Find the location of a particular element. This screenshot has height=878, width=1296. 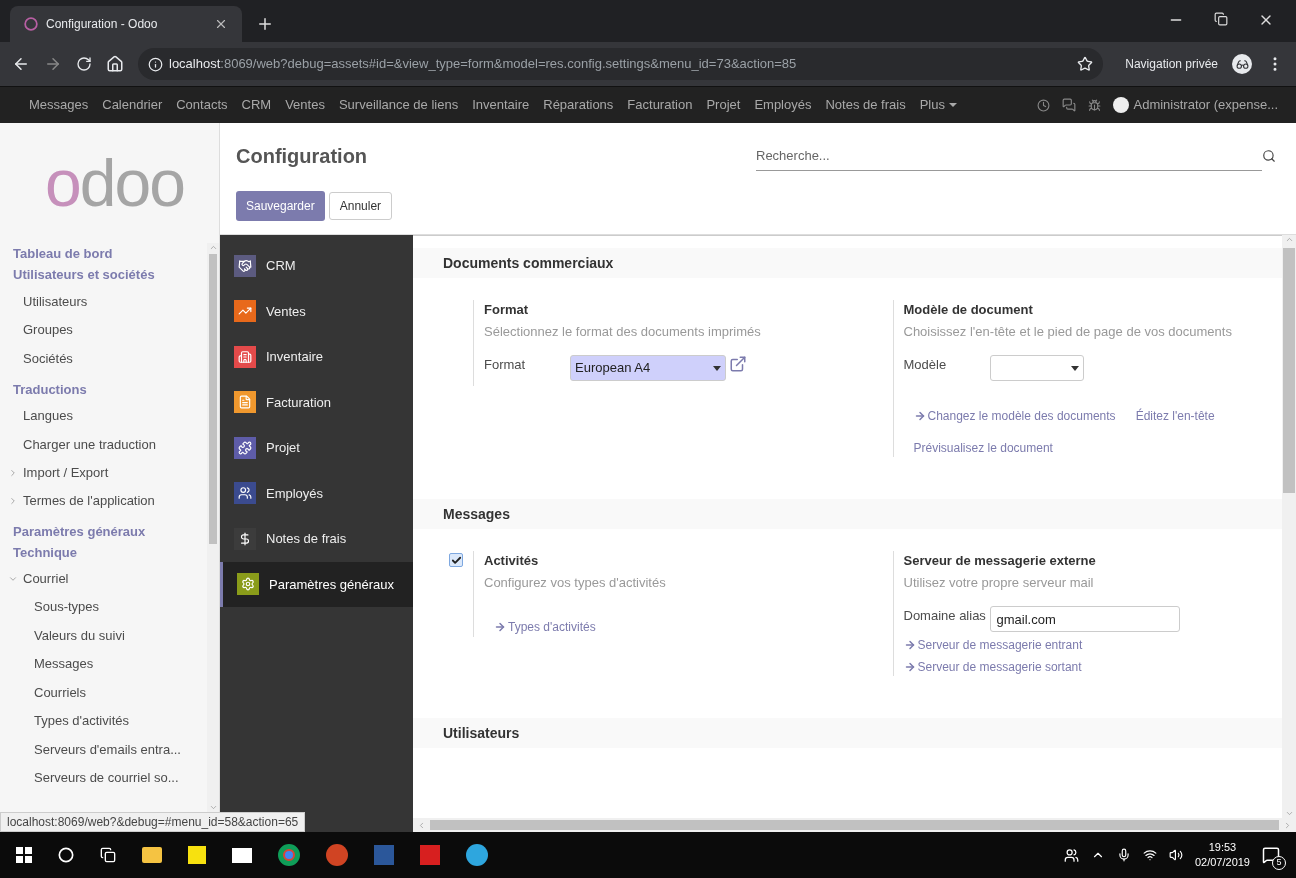

cancel-button: Annuler is located at coordinates (360, 206).